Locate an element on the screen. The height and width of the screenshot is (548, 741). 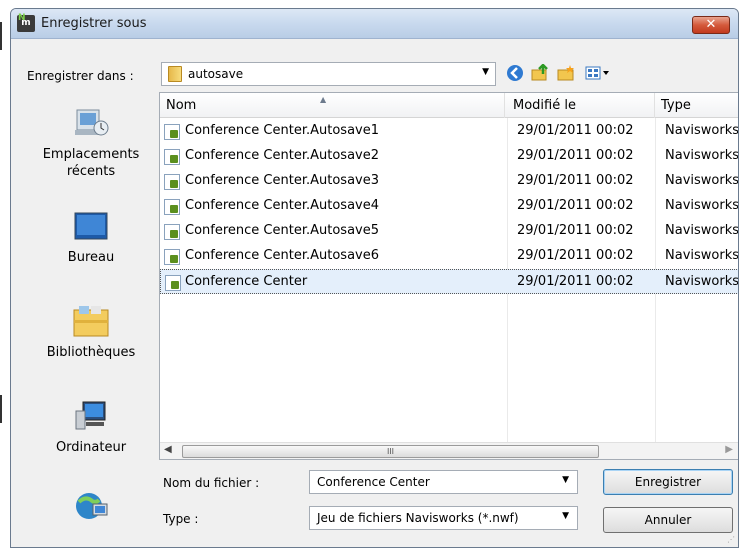
close-button: ✕ is located at coordinates (711, 25).